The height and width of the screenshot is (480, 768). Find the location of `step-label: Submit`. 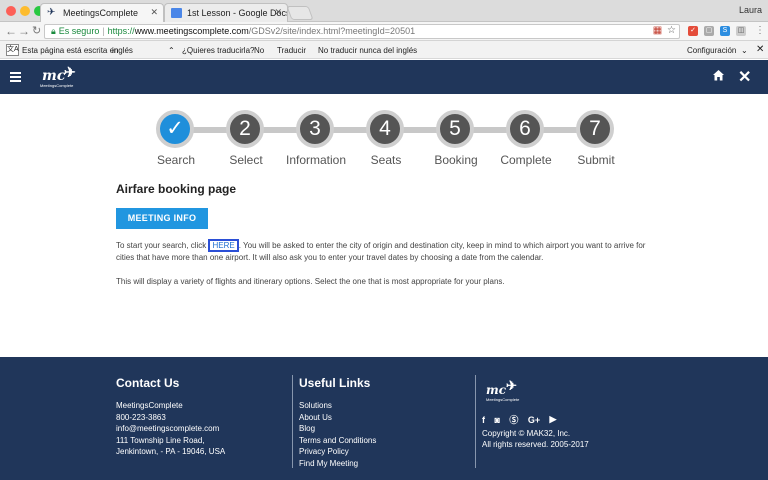

step-label: Submit is located at coordinates (596, 160).